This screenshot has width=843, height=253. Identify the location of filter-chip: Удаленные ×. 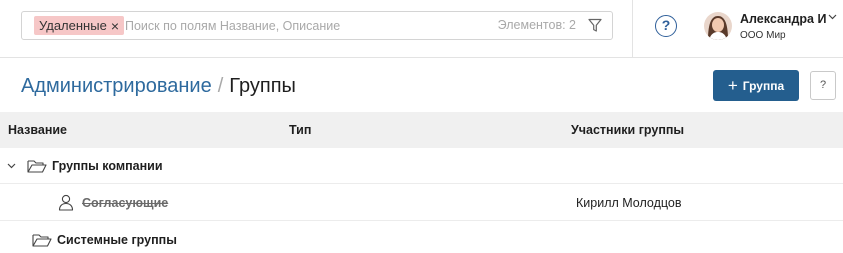
(79, 25).